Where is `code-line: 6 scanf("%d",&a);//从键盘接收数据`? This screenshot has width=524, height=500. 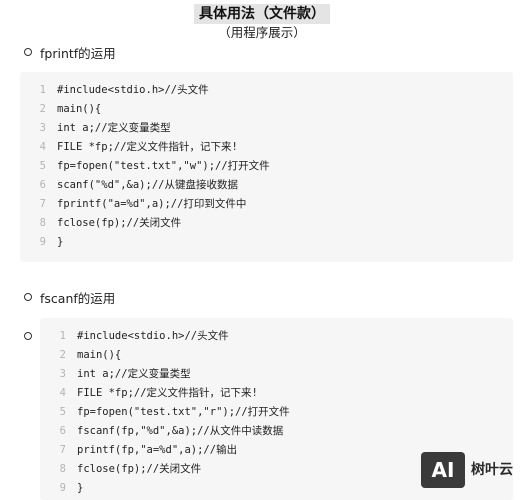
code-line: 6 scanf("%d",&a);//从键盘接收数据 is located at coordinates (150, 185).